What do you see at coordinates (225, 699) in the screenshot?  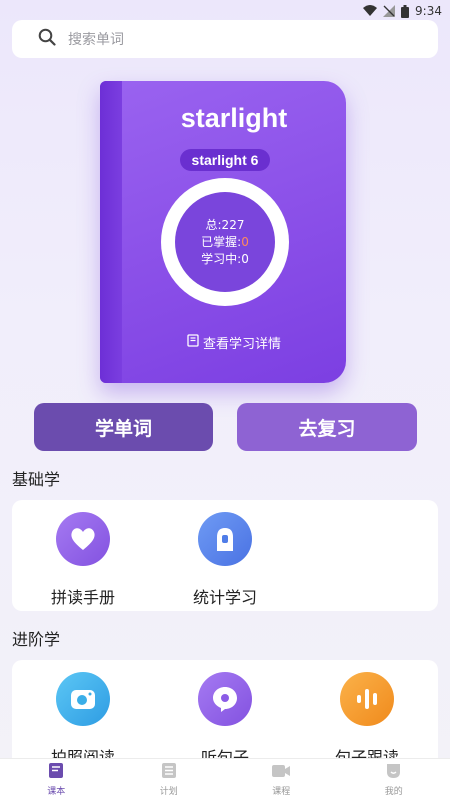 I see `chat-icon` at bounding box center [225, 699].